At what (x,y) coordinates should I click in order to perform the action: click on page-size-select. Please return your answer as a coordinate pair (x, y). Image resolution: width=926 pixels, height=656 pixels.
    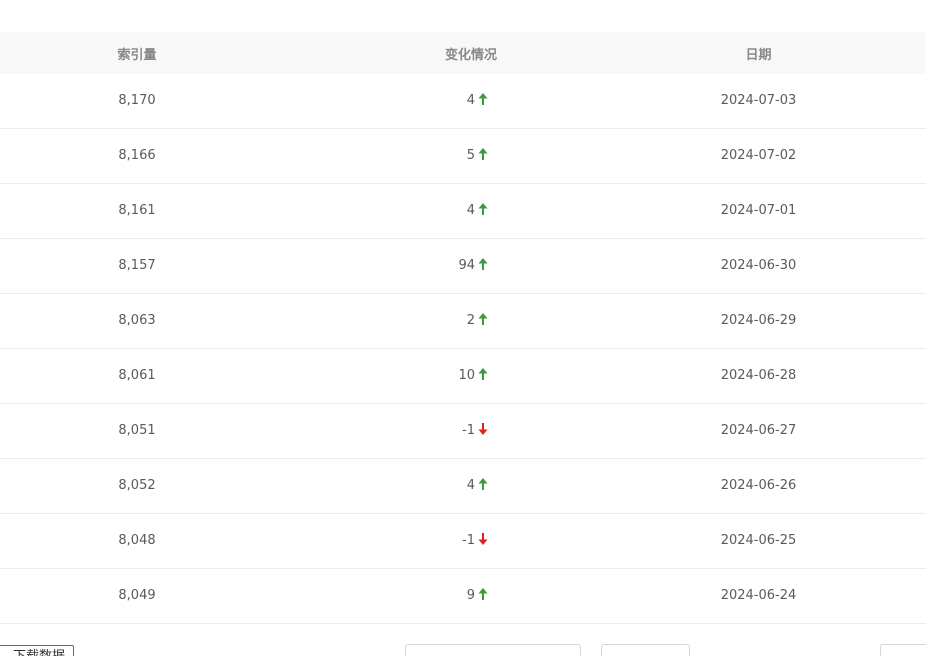
    Looking at the image, I should click on (645, 650).